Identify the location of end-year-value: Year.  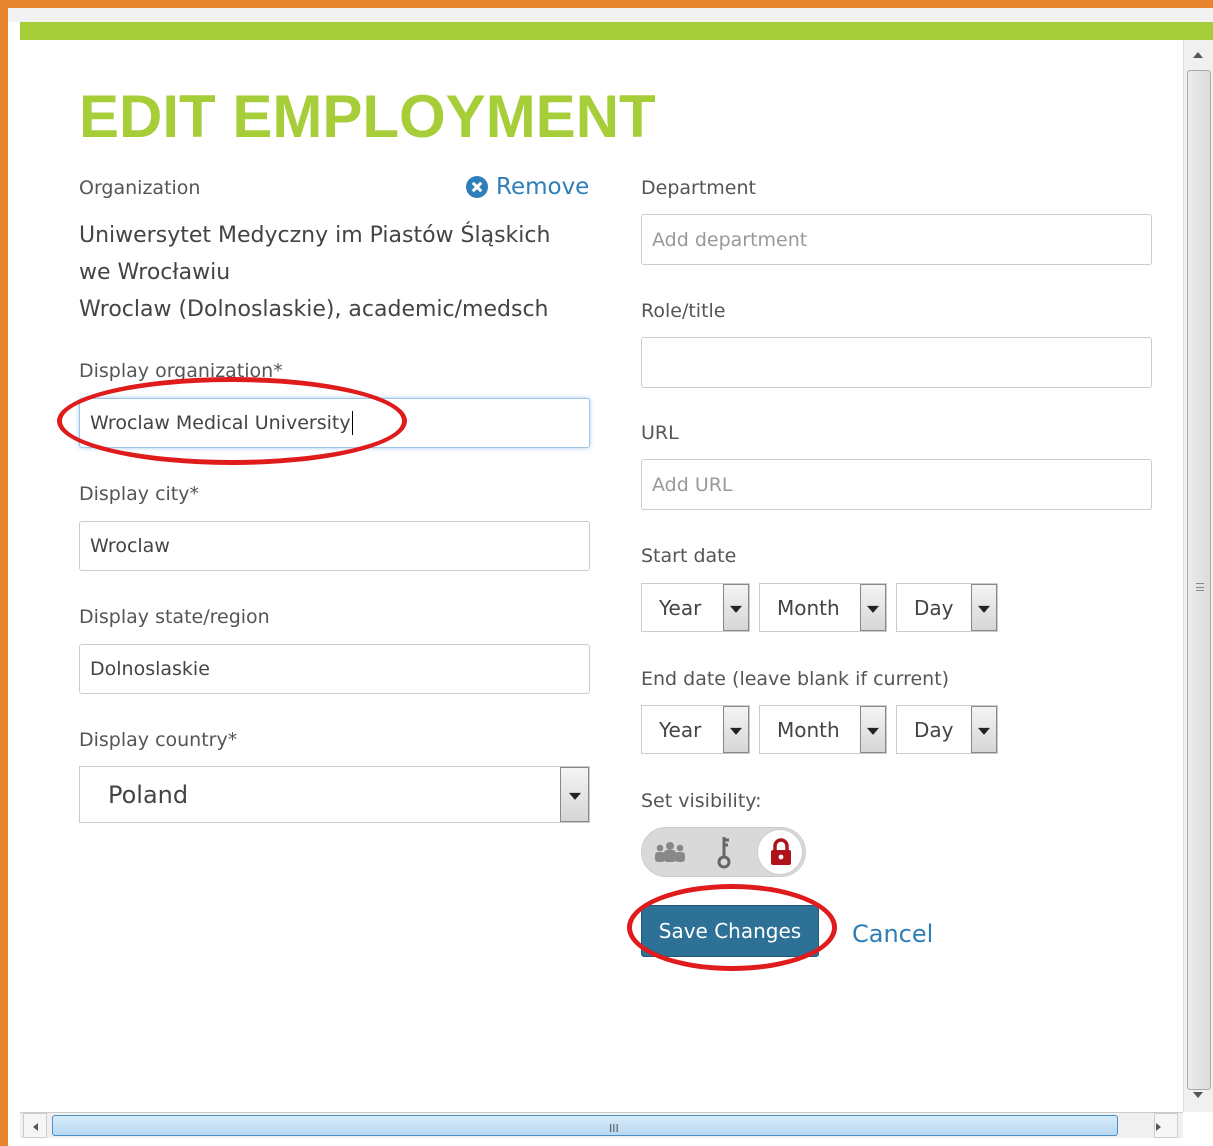
(680, 729).